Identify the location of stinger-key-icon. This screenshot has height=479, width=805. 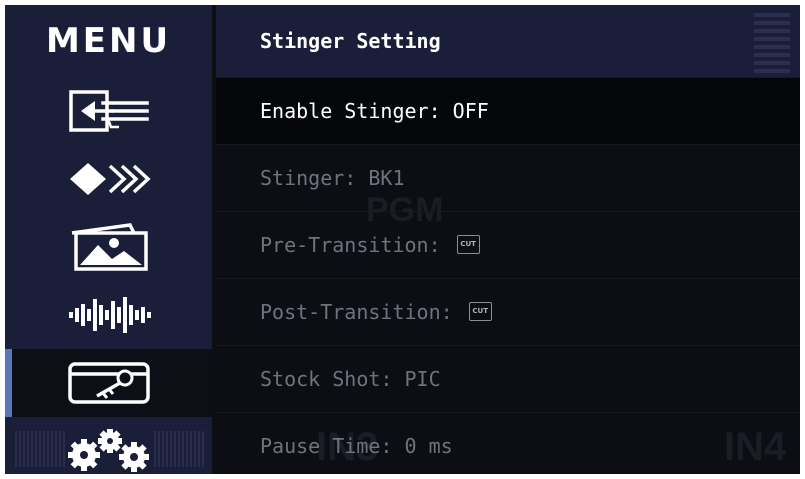
(109, 383).